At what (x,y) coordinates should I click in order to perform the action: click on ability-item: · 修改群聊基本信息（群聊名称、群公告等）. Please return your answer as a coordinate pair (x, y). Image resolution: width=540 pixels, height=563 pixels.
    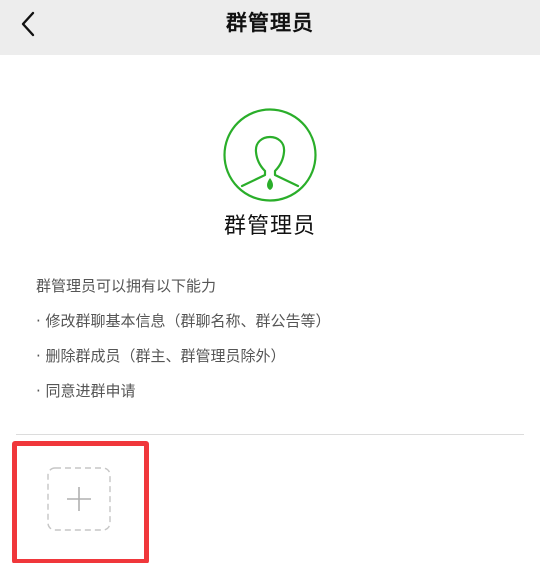
    Looking at the image, I should click on (183, 321).